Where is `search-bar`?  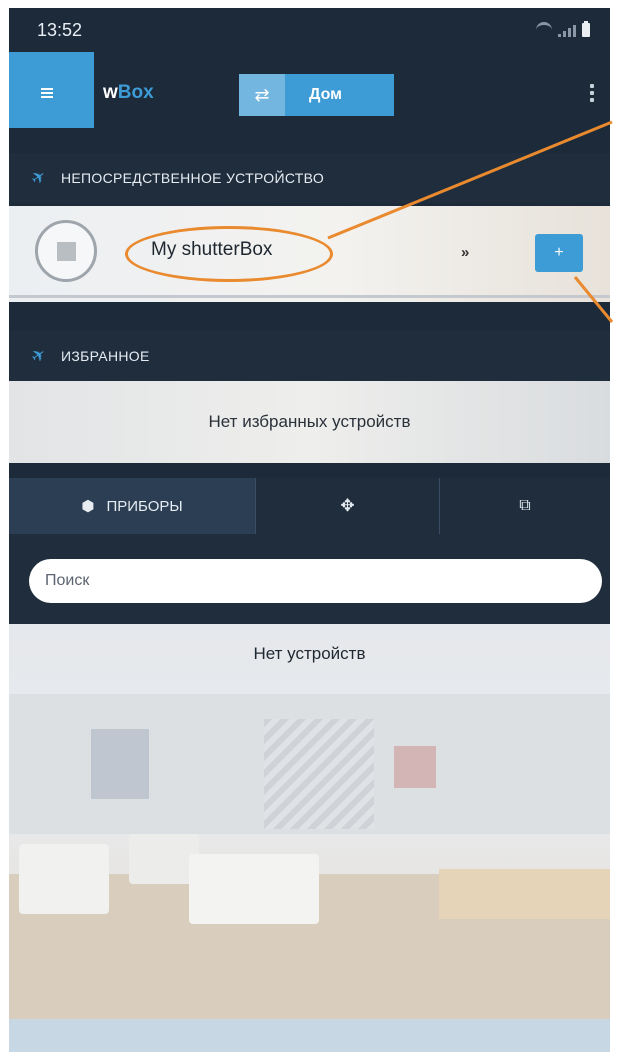 search-bar is located at coordinates (309, 579).